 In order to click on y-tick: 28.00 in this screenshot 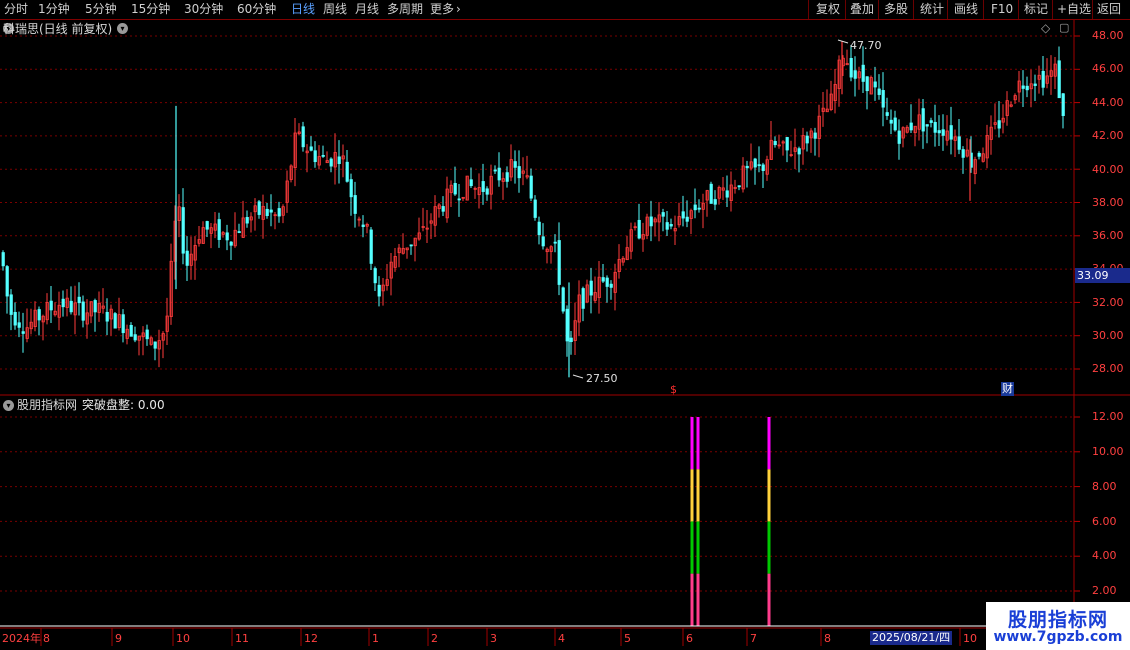, I will do `click(1108, 368)`.